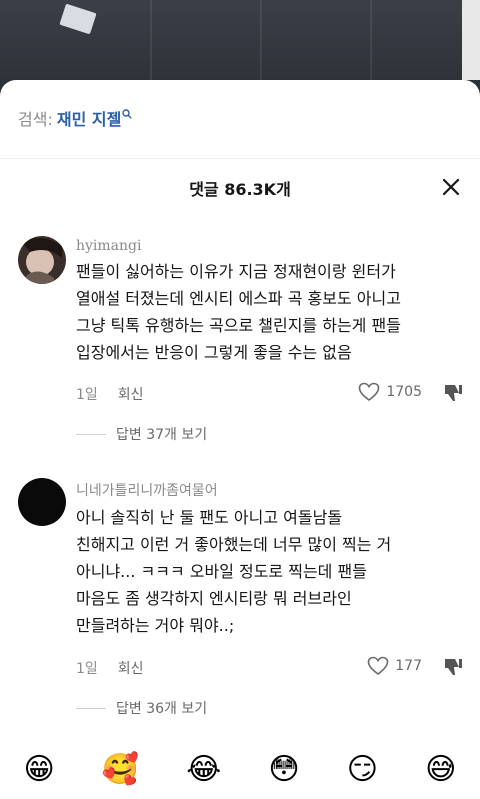  Describe the element at coordinates (440, 769) in the screenshot. I see `emoji-sweat-smile-button: 😅` at that location.